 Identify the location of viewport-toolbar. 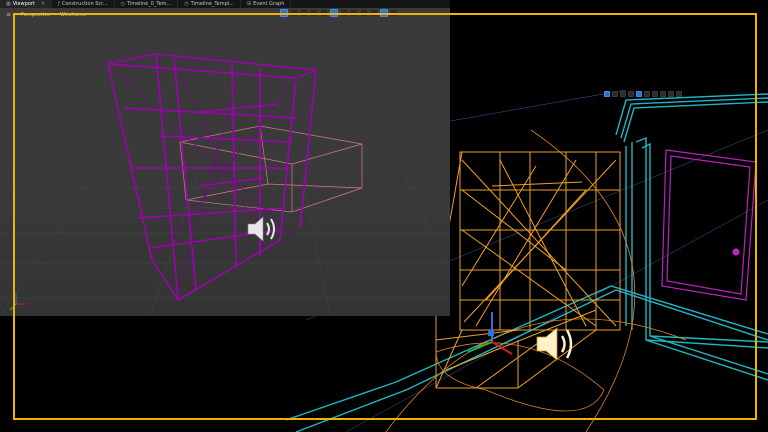
(339, 13).